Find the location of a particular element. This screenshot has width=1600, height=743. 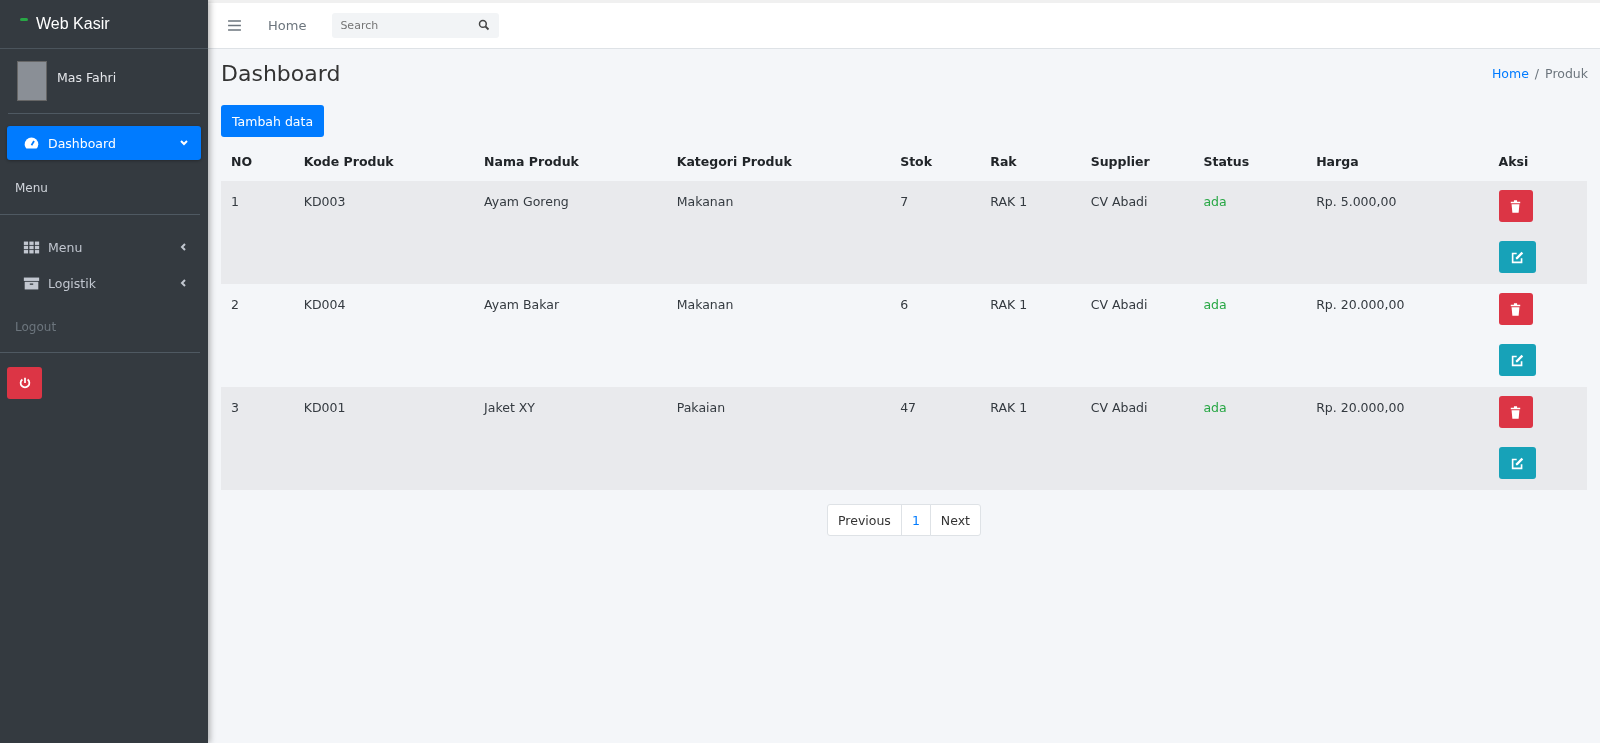

sidebar-item: Logistik is located at coordinates (104, 283).